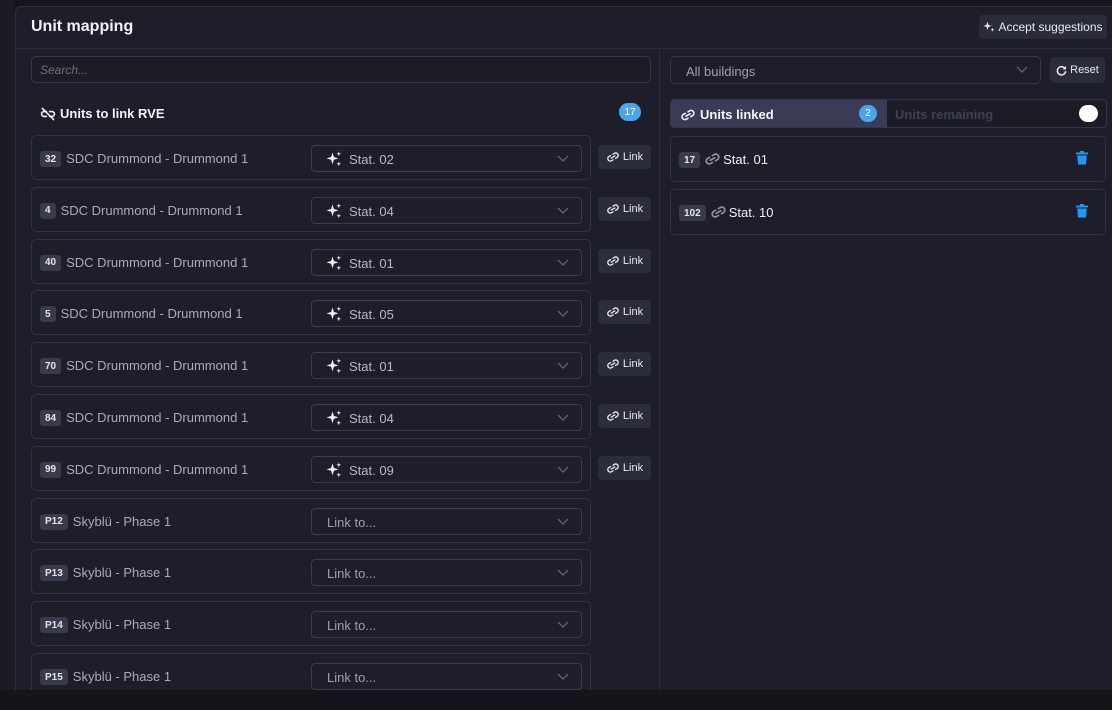 The width and height of the screenshot is (1112, 710). What do you see at coordinates (630, 112) in the screenshot?
I see `units-to-link-count-badge: 17` at bounding box center [630, 112].